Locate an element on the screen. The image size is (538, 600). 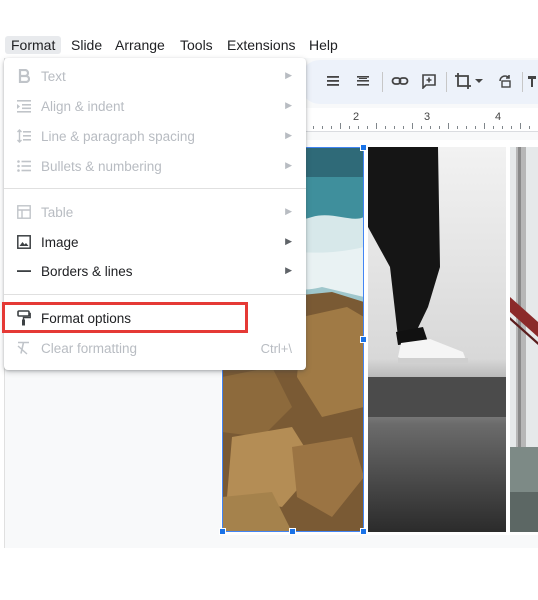
horizontal-ruler: 2 3 4 is located at coordinates (419, 120).